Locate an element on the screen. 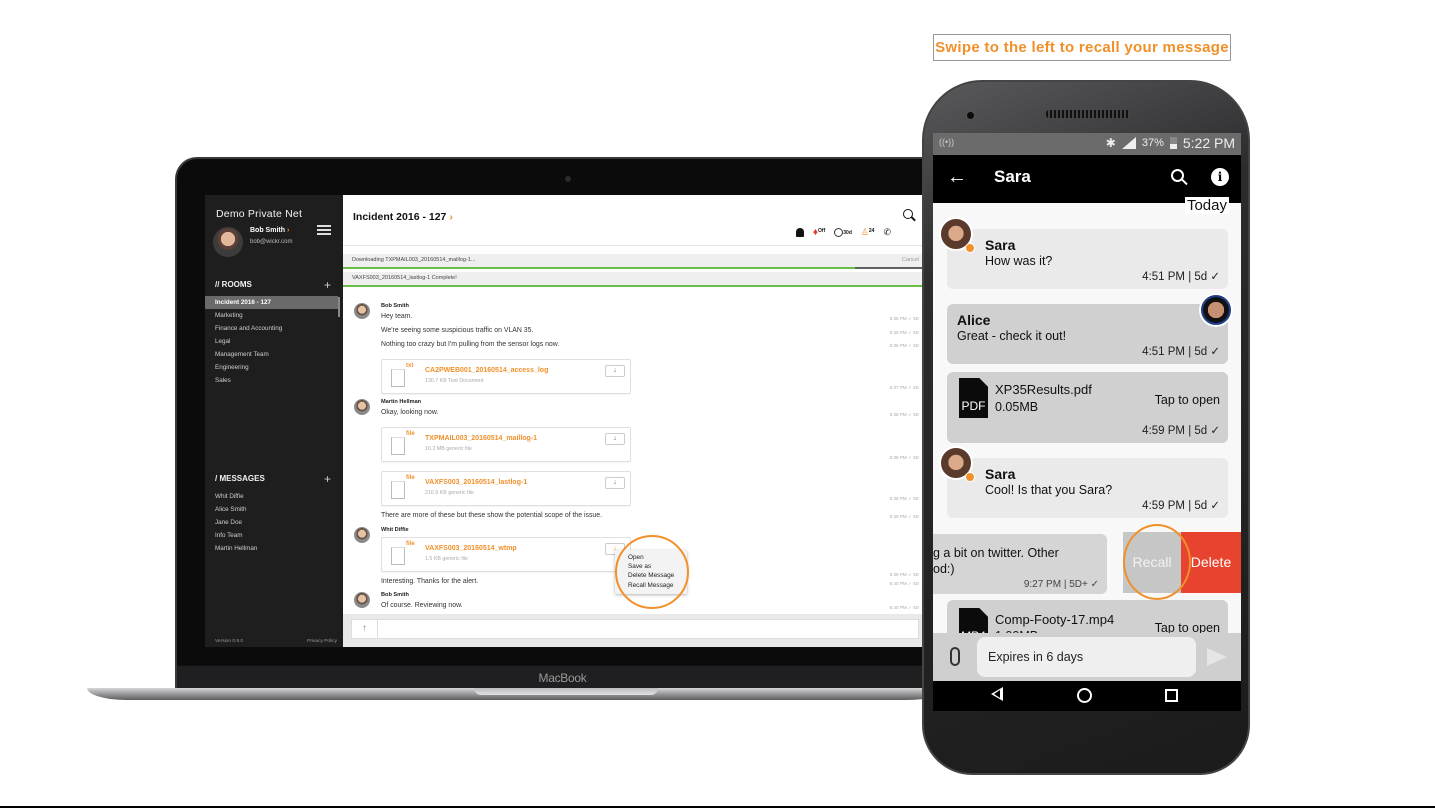 This screenshot has width=1435, height=810. sidebar-item-room: Finance and Accounting is located at coordinates (271, 328).